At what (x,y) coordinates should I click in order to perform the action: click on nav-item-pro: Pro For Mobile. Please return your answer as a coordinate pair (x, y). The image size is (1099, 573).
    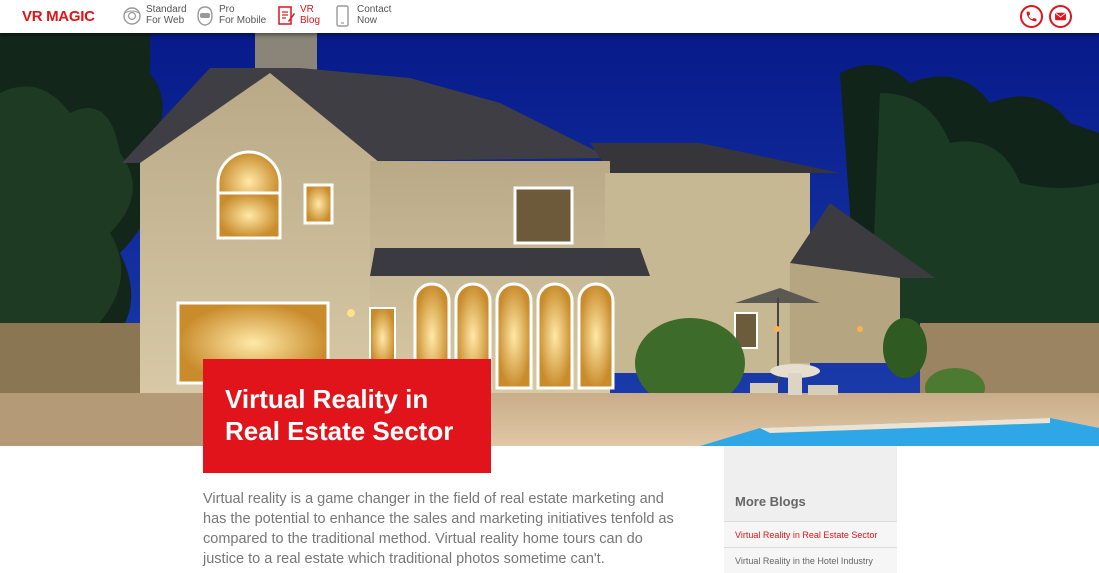
    Looking at the image, I should click on (230, 17).